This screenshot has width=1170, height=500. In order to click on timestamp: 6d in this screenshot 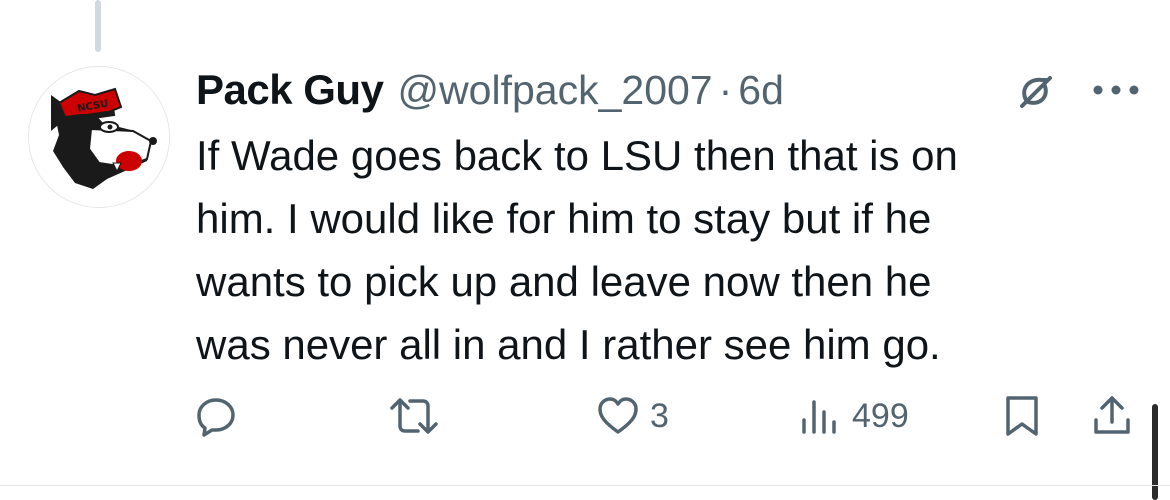, I will do `click(761, 90)`.